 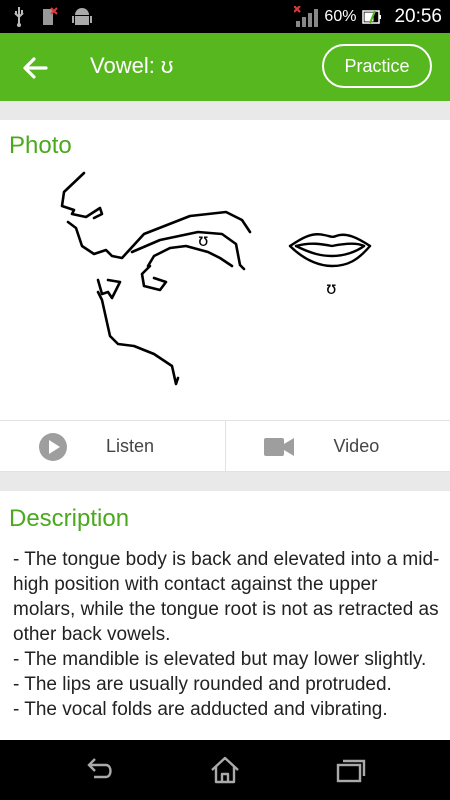 What do you see at coordinates (356, 446) in the screenshot?
I see `video-label: Video` at bounding box center [356, 446].